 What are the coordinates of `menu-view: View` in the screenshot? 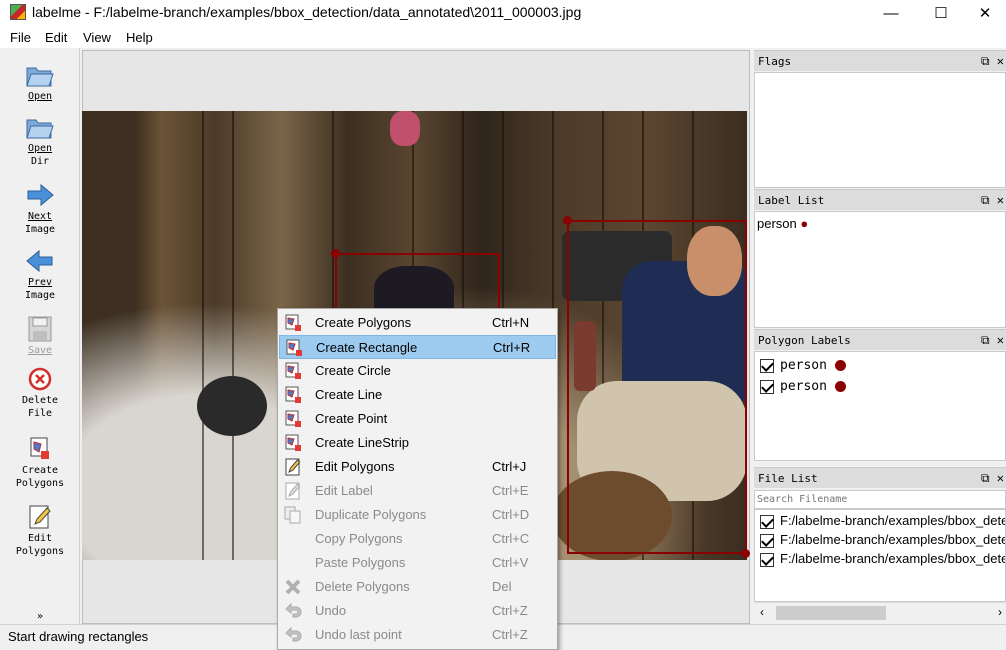 It's located at (97, 37).